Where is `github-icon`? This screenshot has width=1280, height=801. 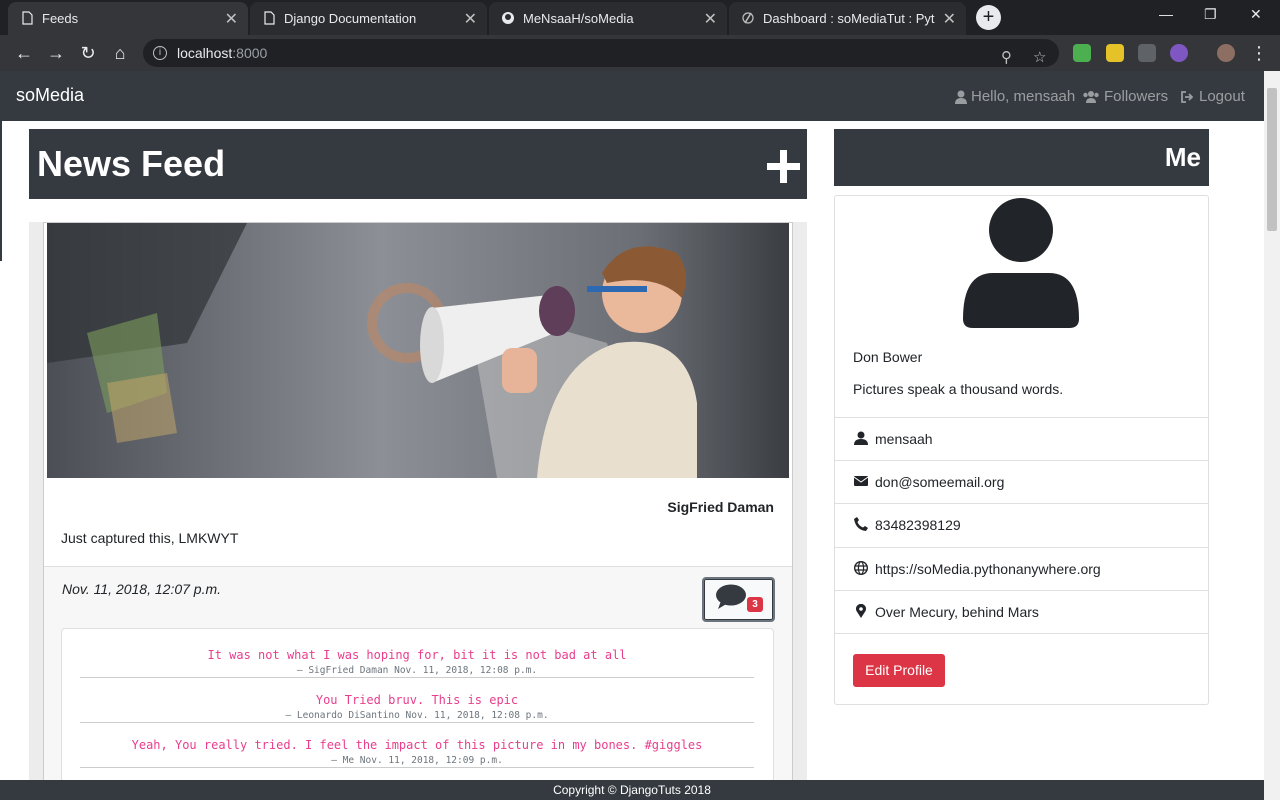
github-icon is located at coordinates (508, 18).